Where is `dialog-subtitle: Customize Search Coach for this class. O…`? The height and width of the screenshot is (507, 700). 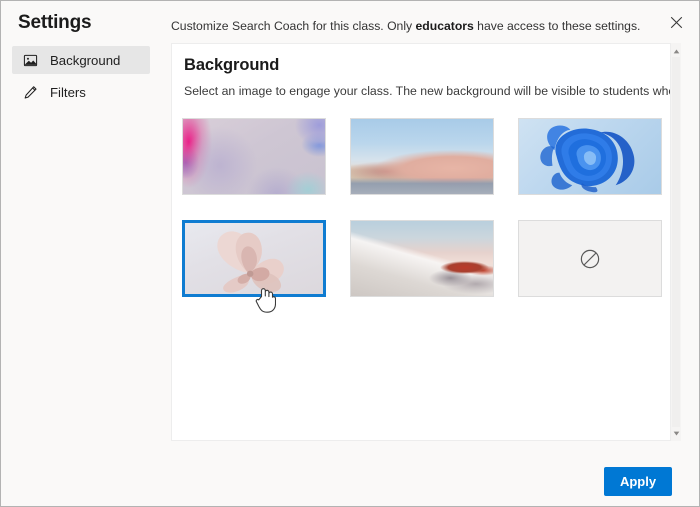 dialog-subtitle: Customize Search Coach for this class. O… is located at coordinates (405, 26).